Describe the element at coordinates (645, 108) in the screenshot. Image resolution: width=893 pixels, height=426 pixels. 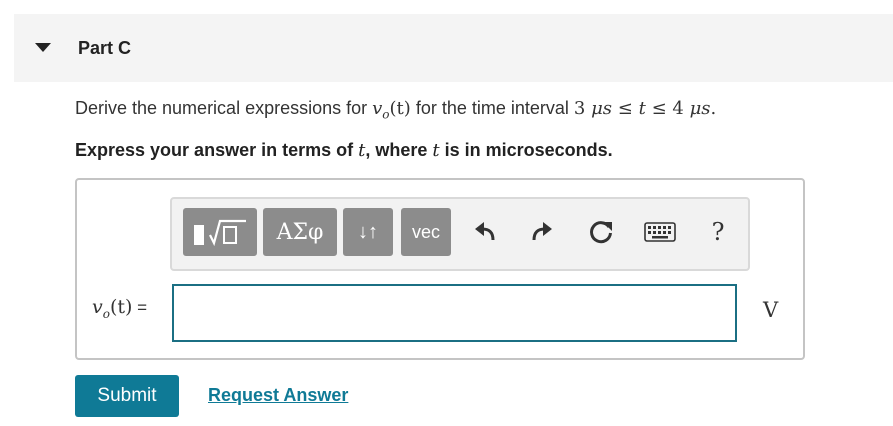
I see `interval-expression: 3 μs ≤ t ≤ 4 μs.` at that location.